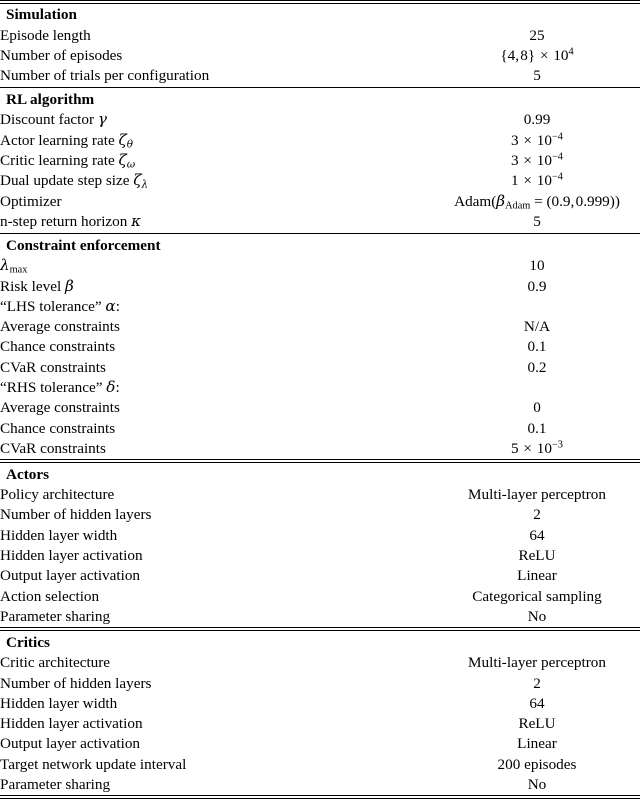 The height and width of the screenshot is (799, 640). Describe the element at coordinates (57, 495) in the screenshot. I see `parameter-label: Policy architecture` at that location.